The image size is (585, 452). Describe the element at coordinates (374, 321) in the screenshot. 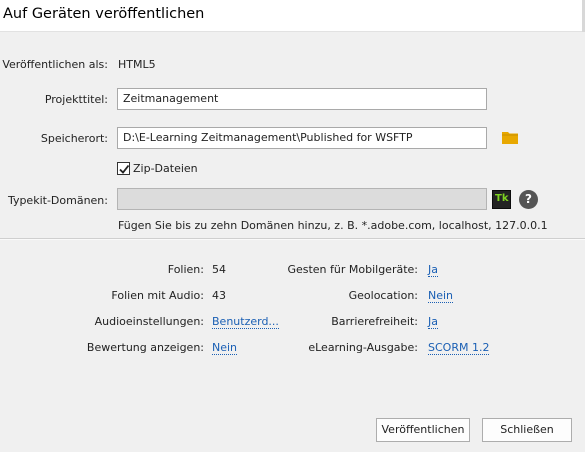

I see `accessibility-label: Barrierefreiheit:` at that location.